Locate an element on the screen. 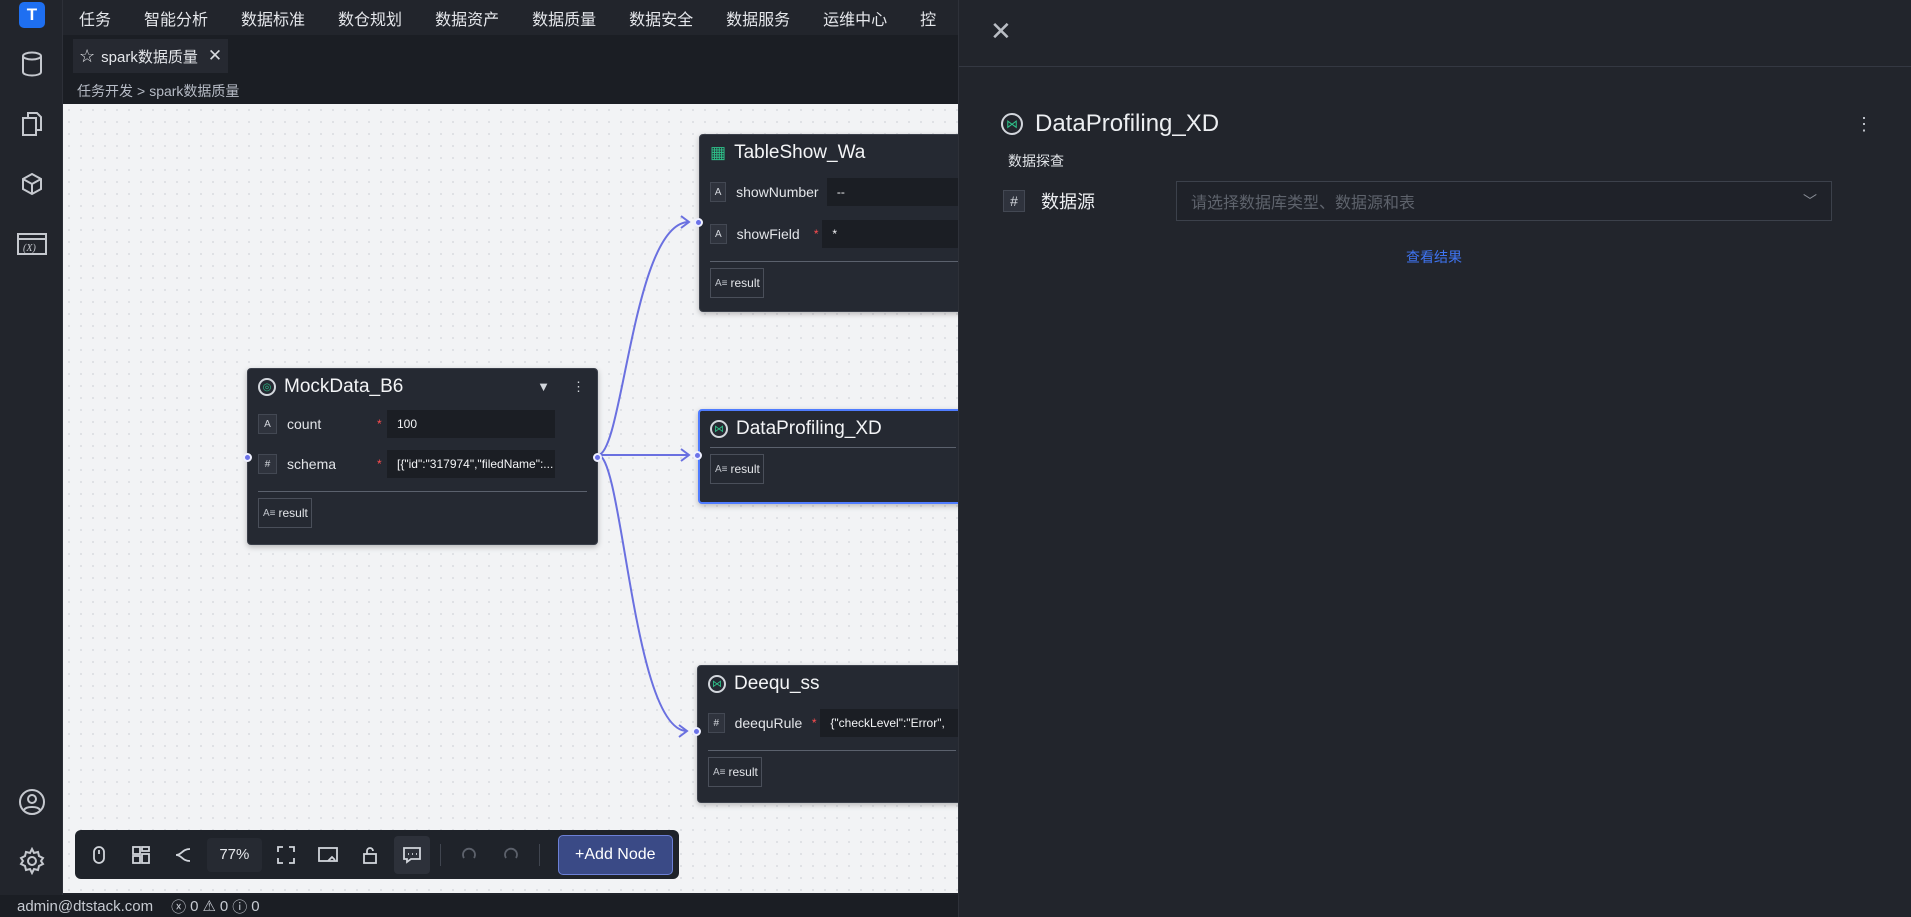 This screenshot has height=917, width=1911. table-icon: ▦ is located at coordinates (718, 152).